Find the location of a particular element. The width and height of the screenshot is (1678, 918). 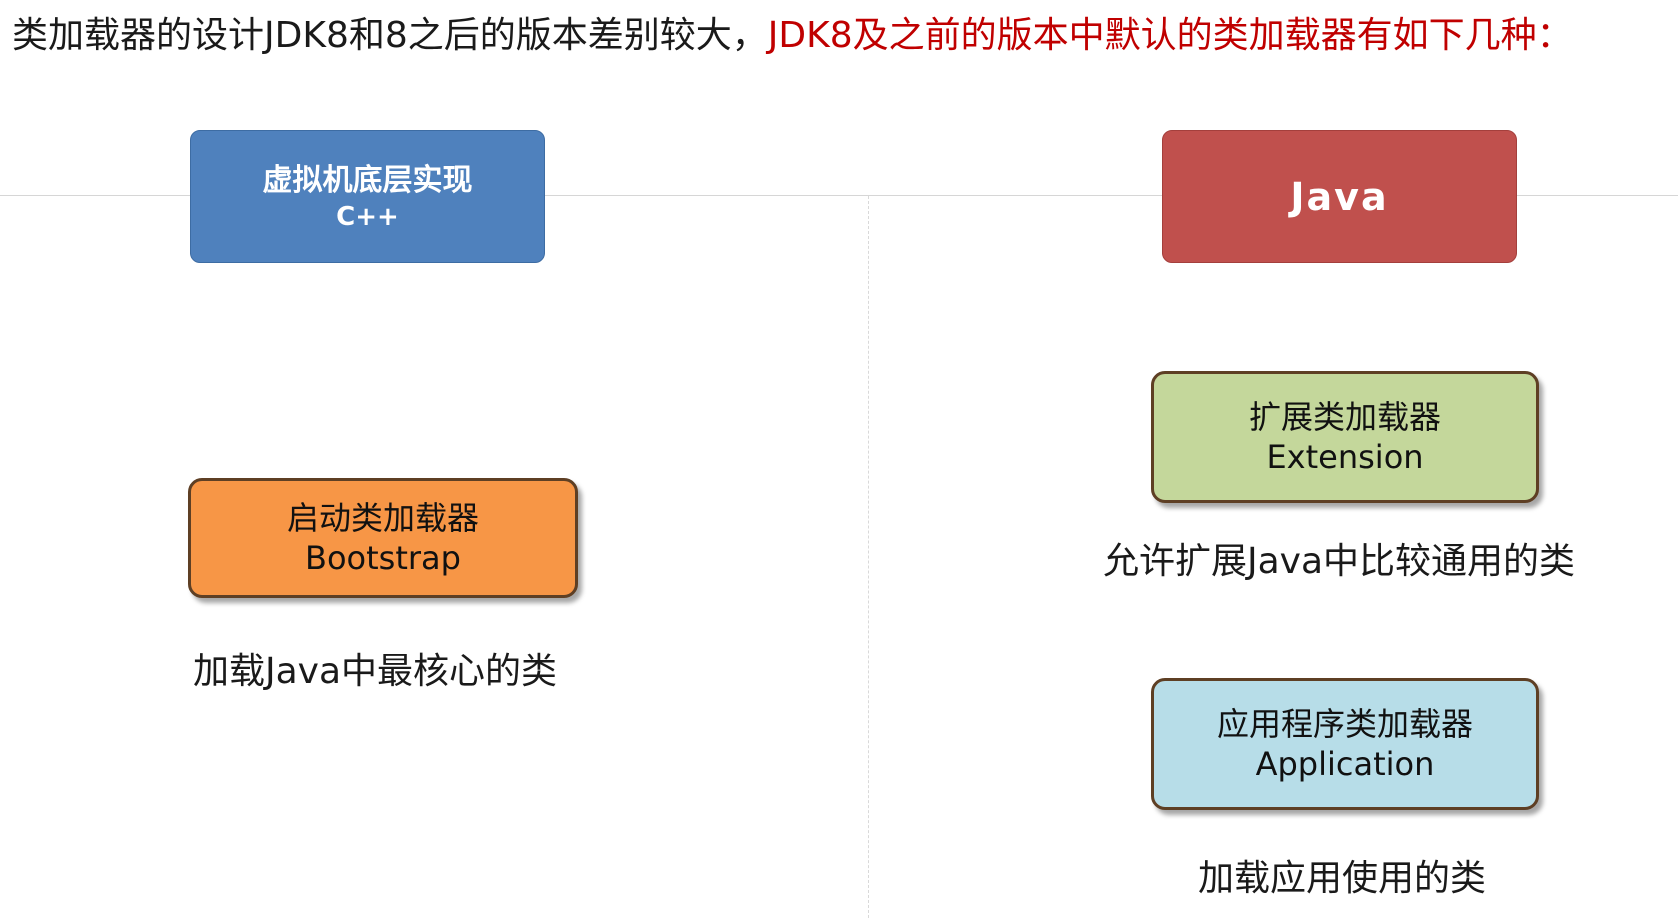

native-implementation-box: 虚拟机底层实现 C++ is located at coordinates (367, 196).